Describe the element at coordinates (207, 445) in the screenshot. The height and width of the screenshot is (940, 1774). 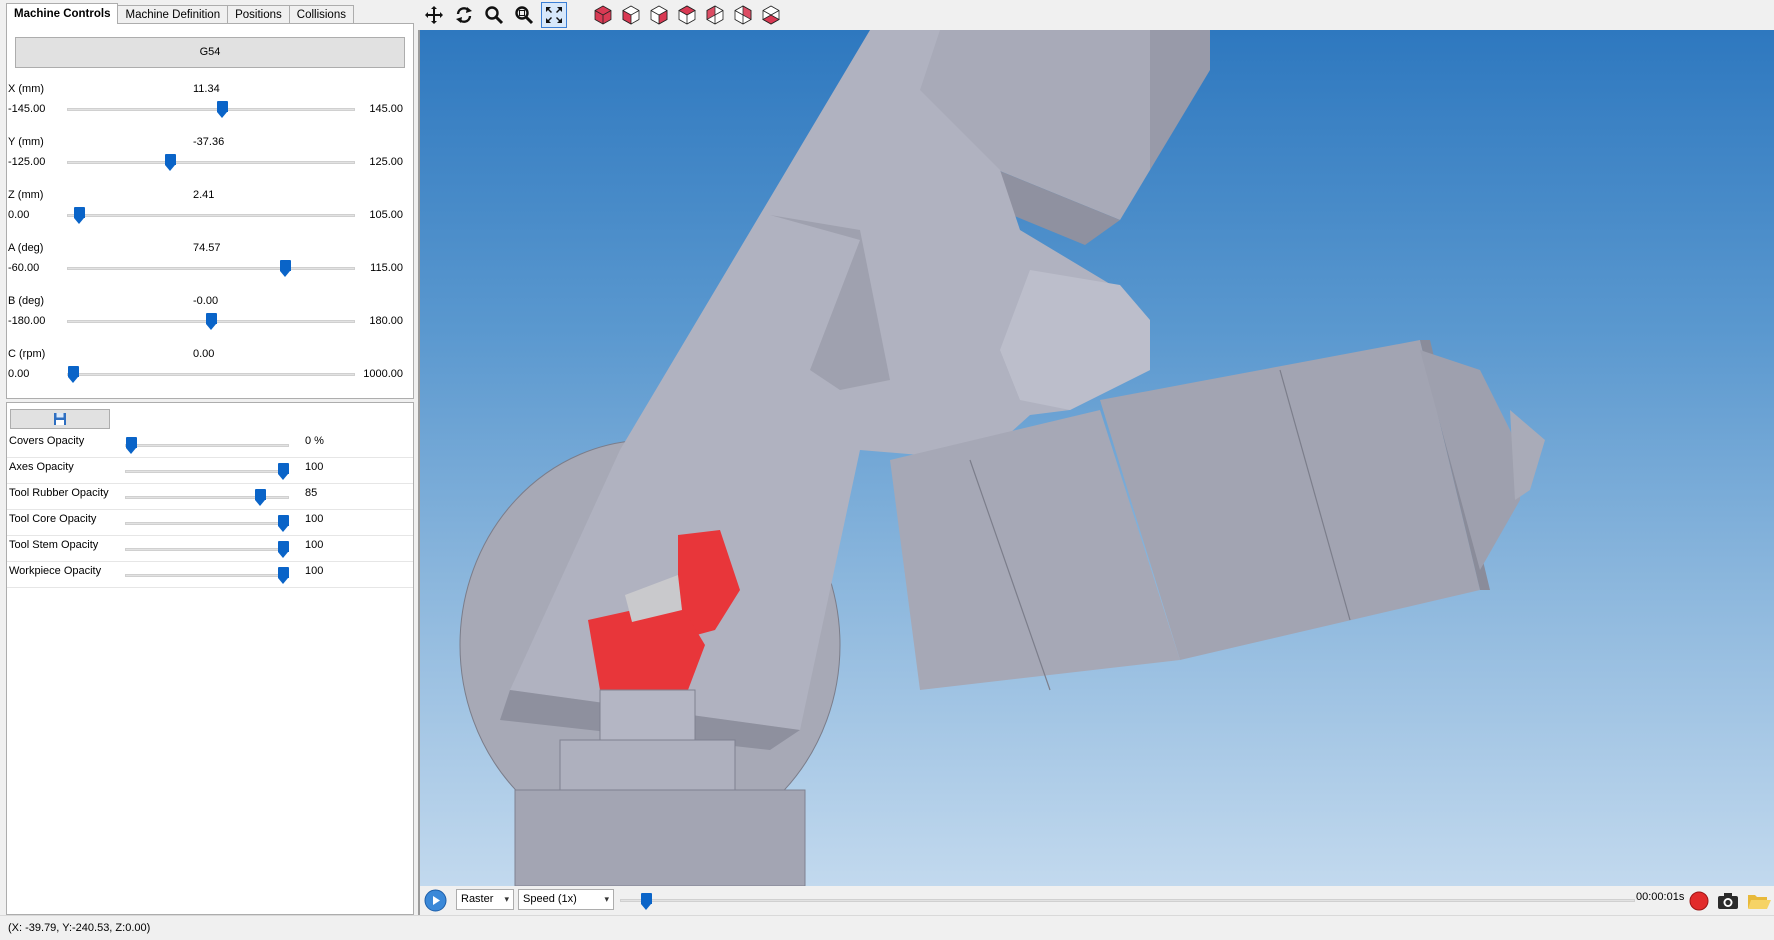
I see `covers-opacity-slider` at that location.